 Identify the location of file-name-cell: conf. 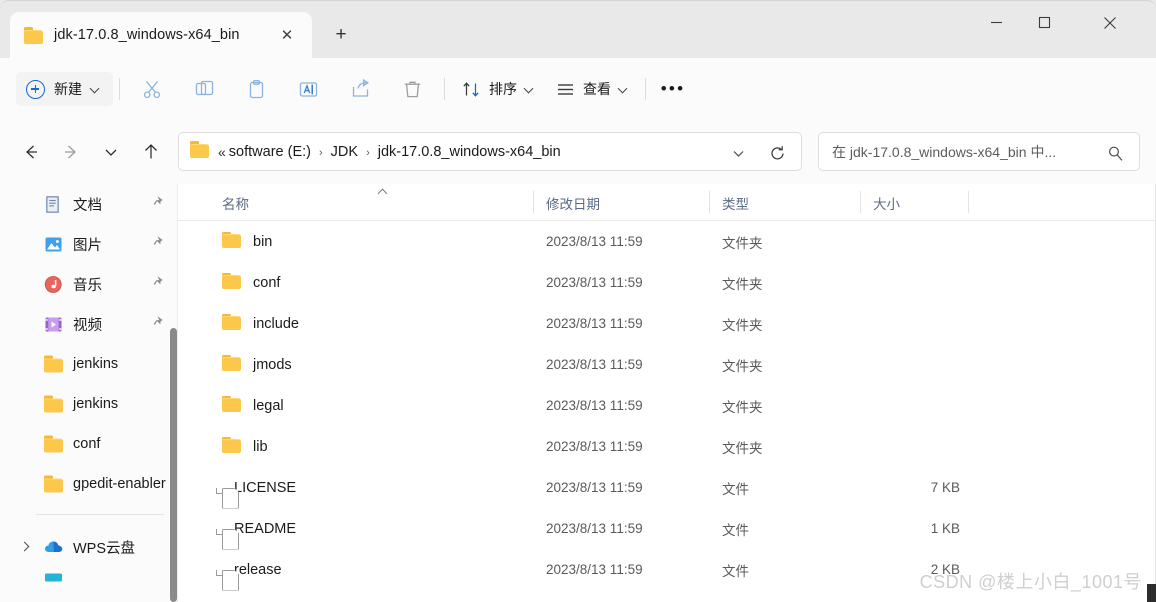
(251, 282).